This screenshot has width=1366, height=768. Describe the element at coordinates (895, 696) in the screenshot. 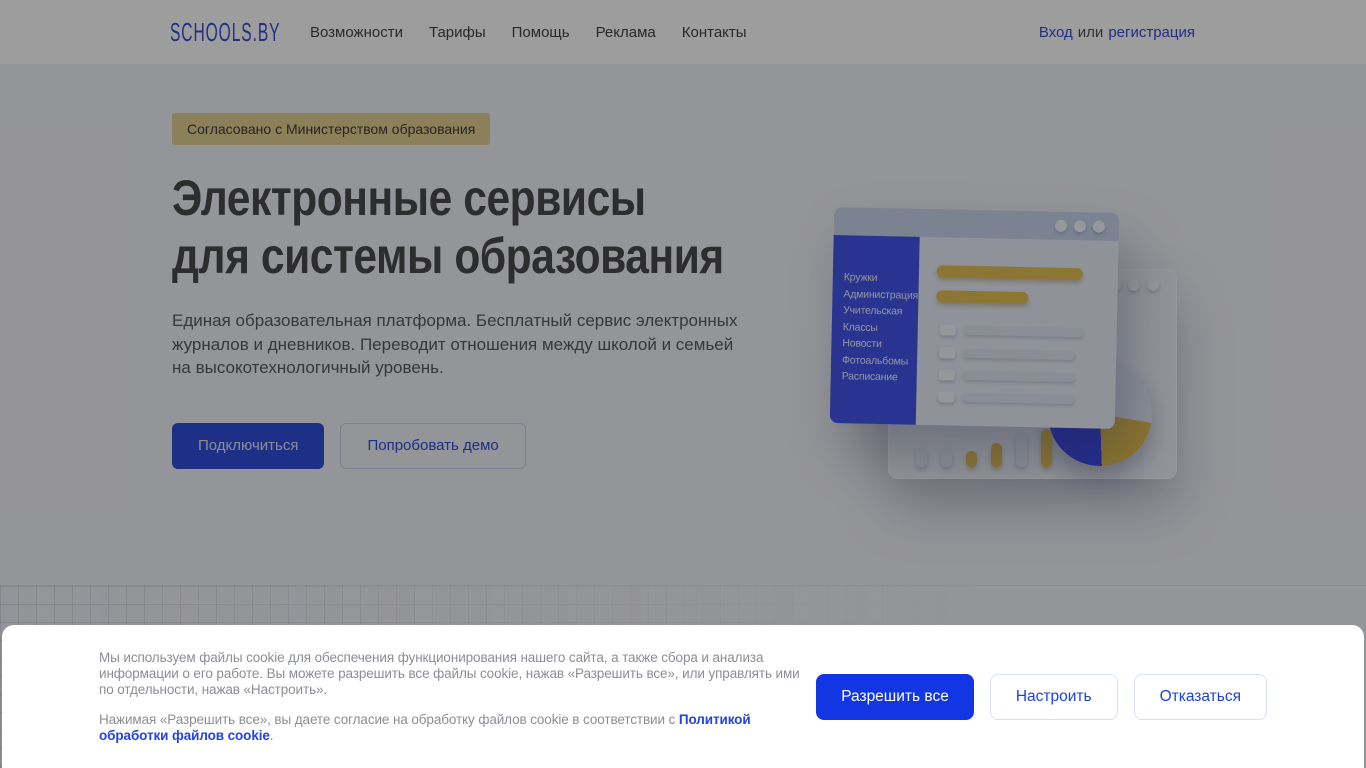

I see `allow-all-cookies-button: Разрешить все` at that location.